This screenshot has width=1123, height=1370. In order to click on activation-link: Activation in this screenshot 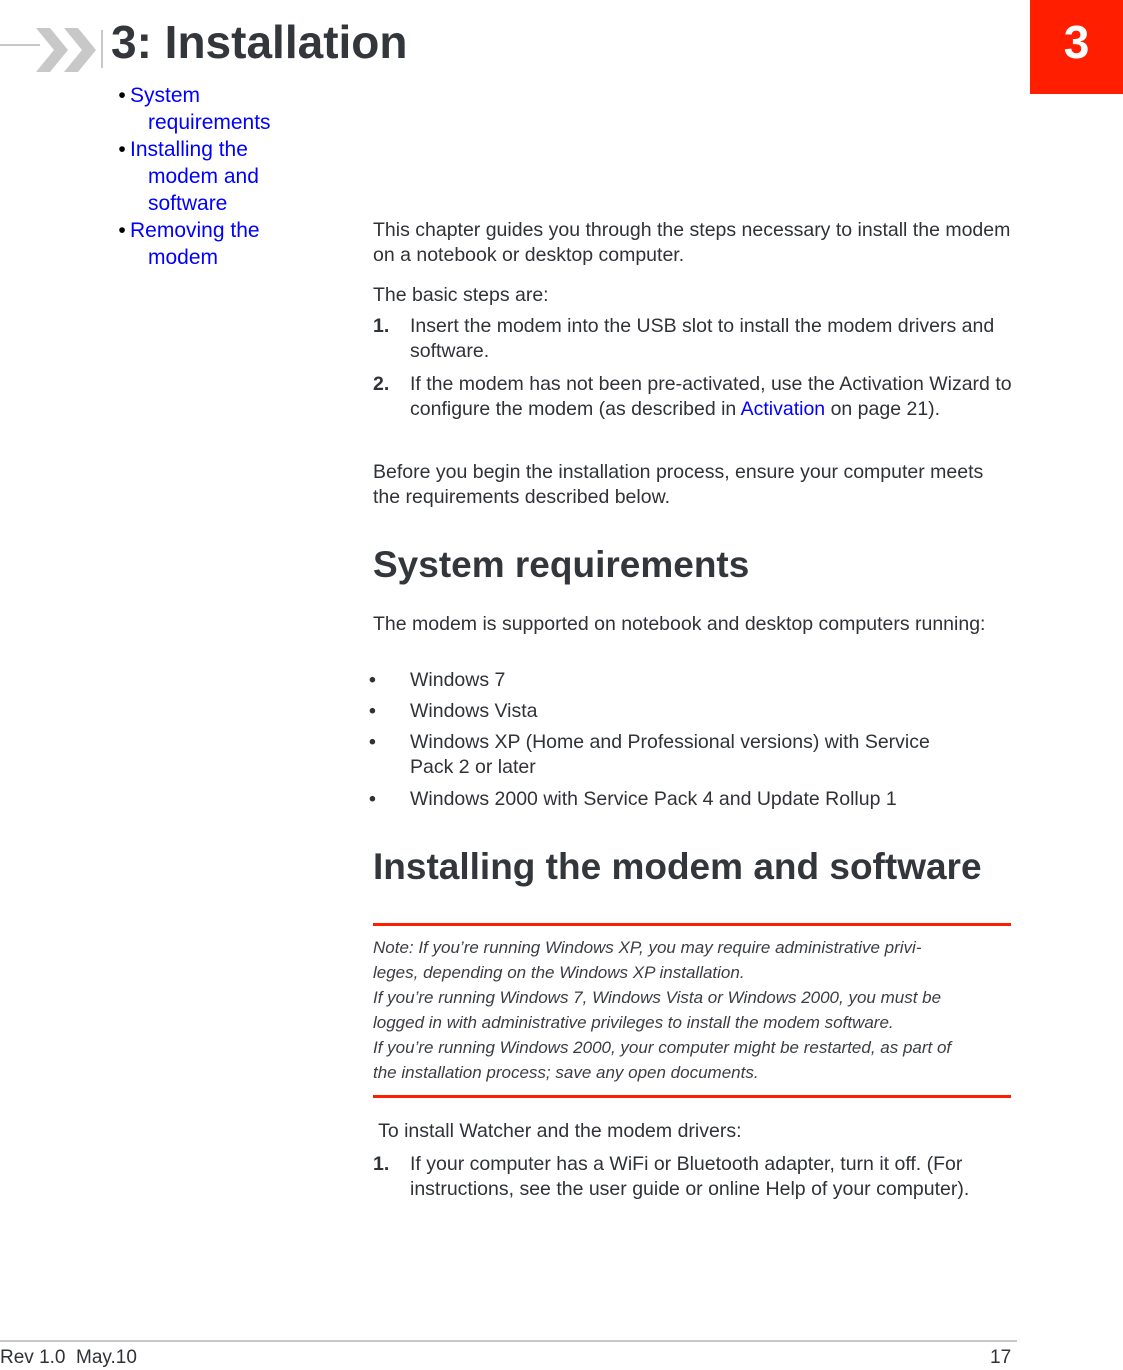, I will do `click(783, 409)`.